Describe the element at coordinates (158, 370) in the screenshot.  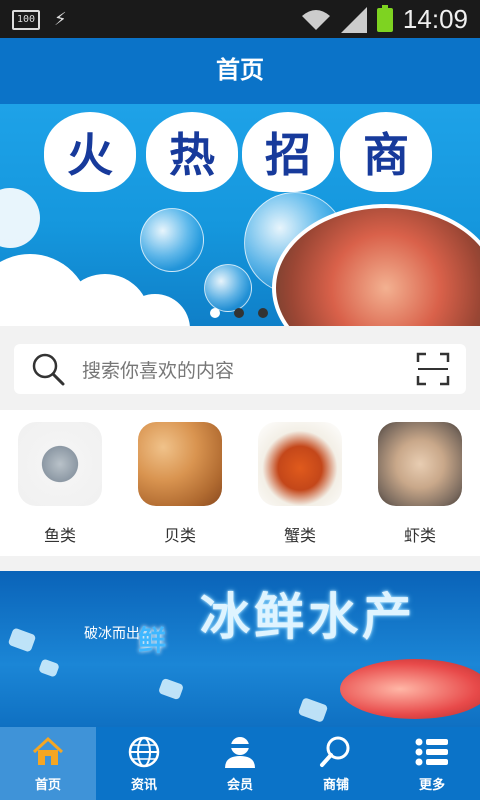
I see `search-placeholder: 搜索你喜欢的内容` at that location.